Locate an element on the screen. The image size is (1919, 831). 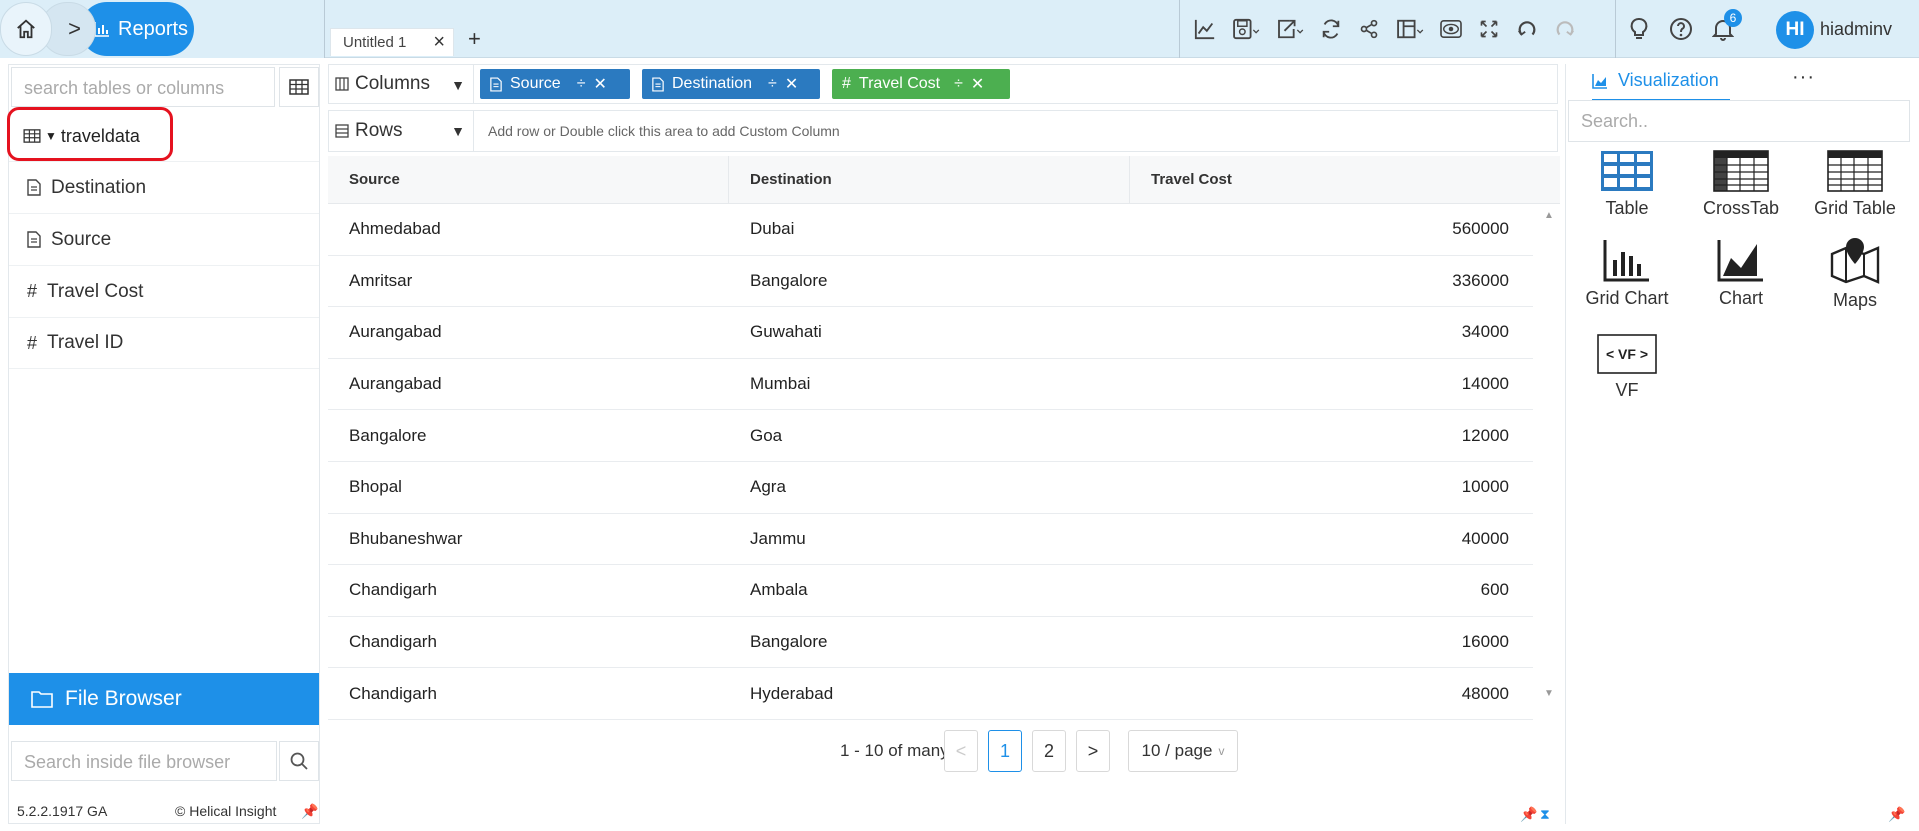
page-1-button: 1 is located at coordinates (1005, 751).